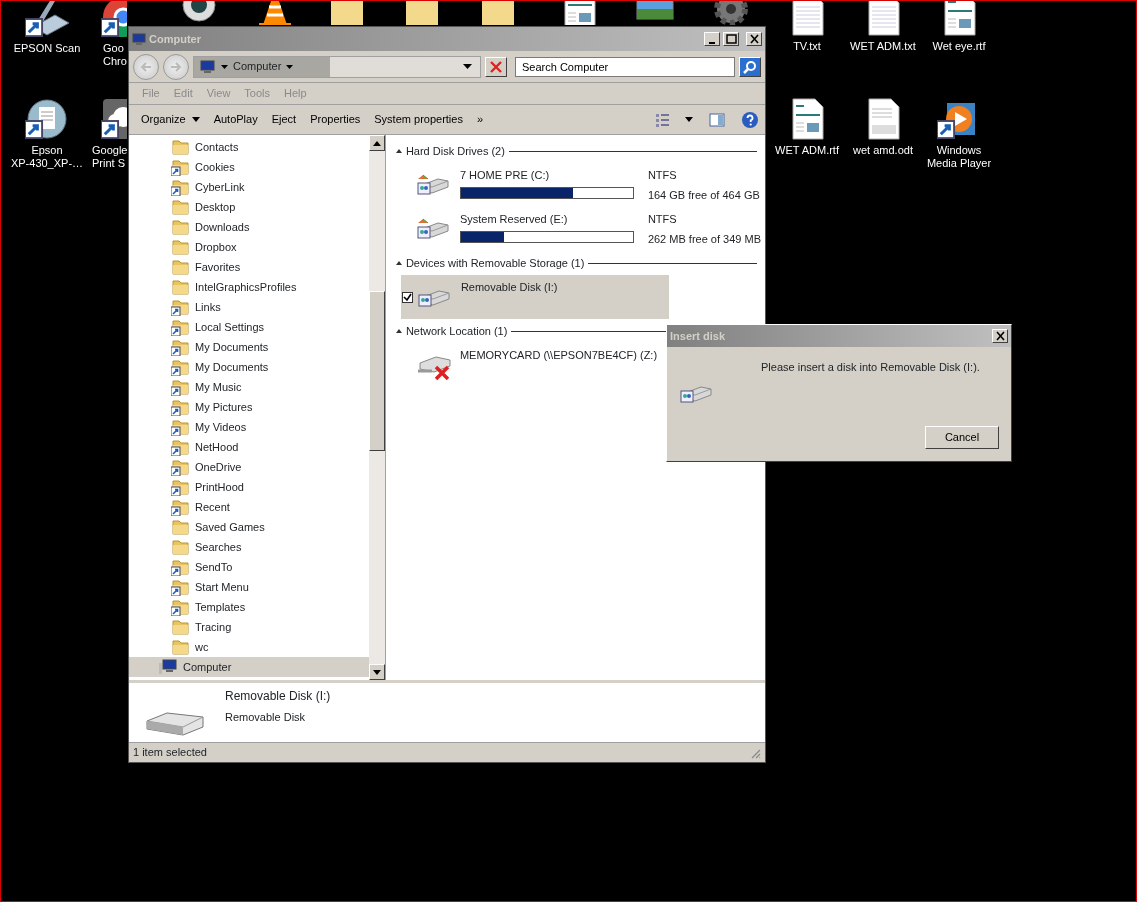 The width and height of the screenshot is (1137, 902). What do you see at coordinates (703, 195) in the screenshot?
I see `free-space: 164 GB free of 464 GB` at bounding box center [703, 195].